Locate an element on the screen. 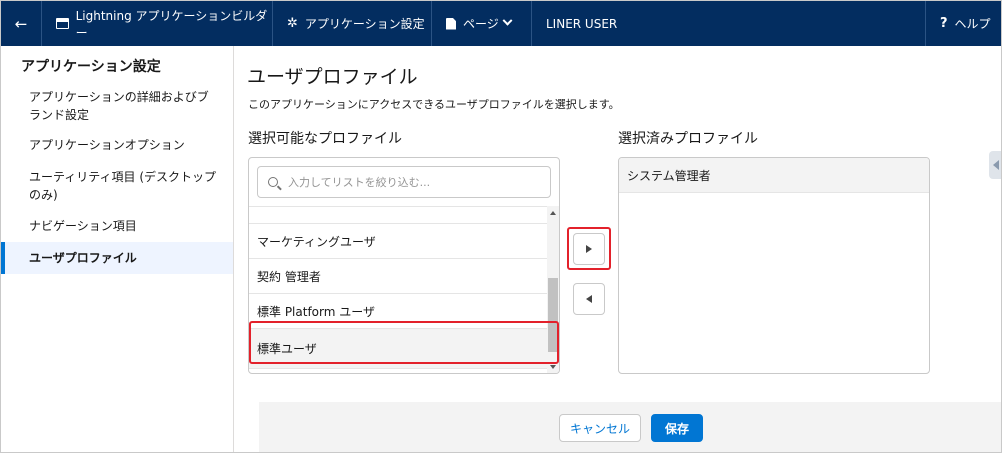  app-builder-title: Lightning アプリケーションビルダー is located at coordinates (157, 23).